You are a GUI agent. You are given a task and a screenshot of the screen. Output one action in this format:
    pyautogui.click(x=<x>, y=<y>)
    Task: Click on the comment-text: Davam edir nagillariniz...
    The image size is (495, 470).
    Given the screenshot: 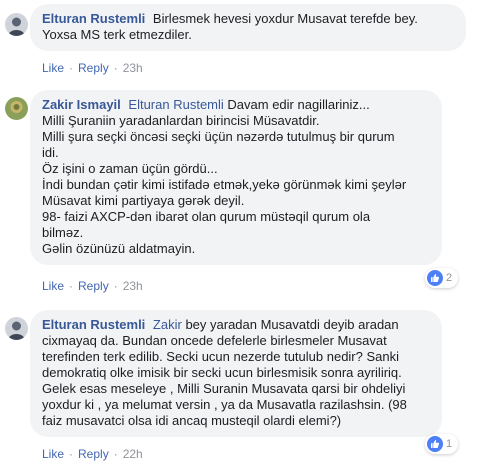 What is the action you would take?
    pyautogui.click(x=298, y=104)
    